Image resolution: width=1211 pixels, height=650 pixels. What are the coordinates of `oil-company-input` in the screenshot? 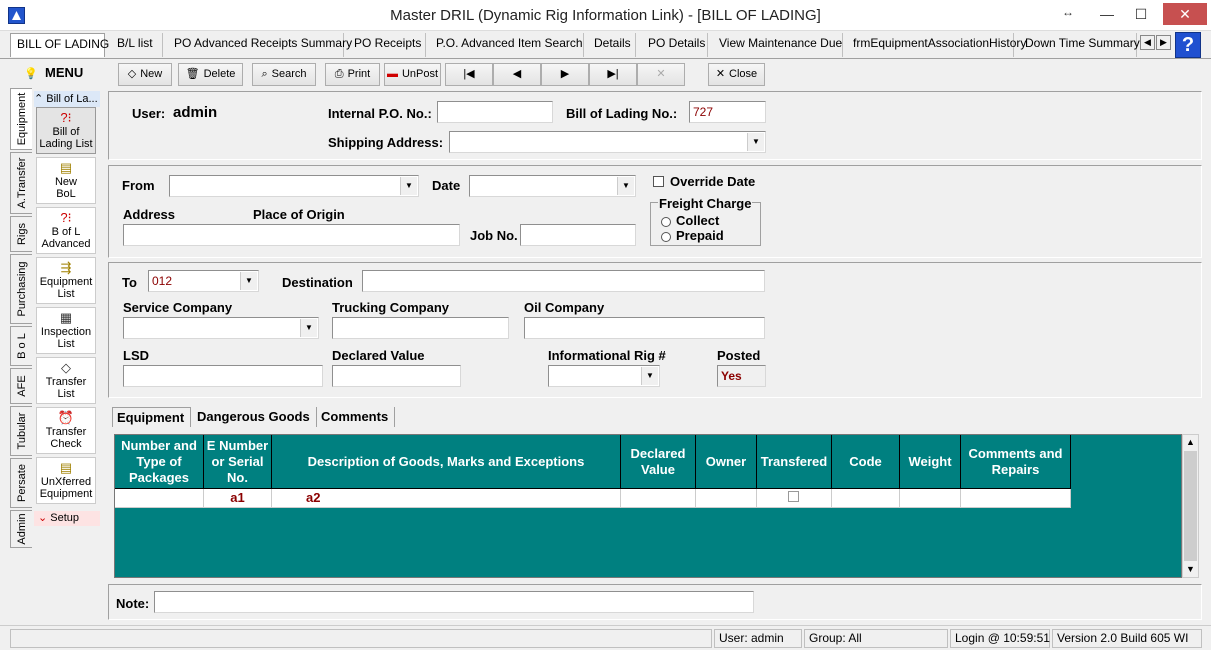 It's located at (644, 328).